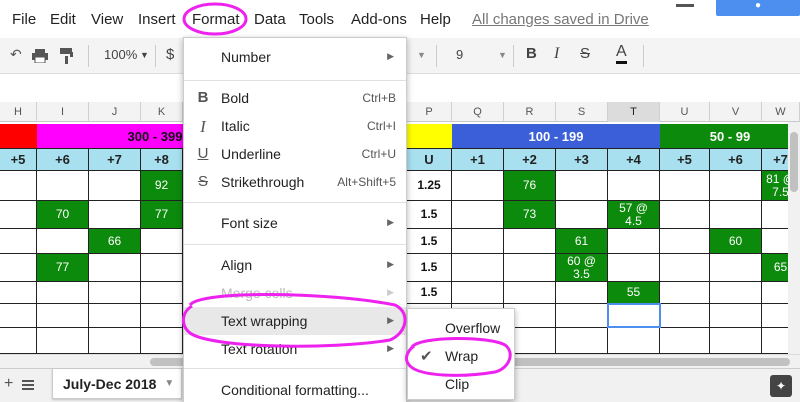 The image size is (800, 402). Describe the element at coordinates (429, 112) in the screenshot. I see `column-header-p: P` at that location.